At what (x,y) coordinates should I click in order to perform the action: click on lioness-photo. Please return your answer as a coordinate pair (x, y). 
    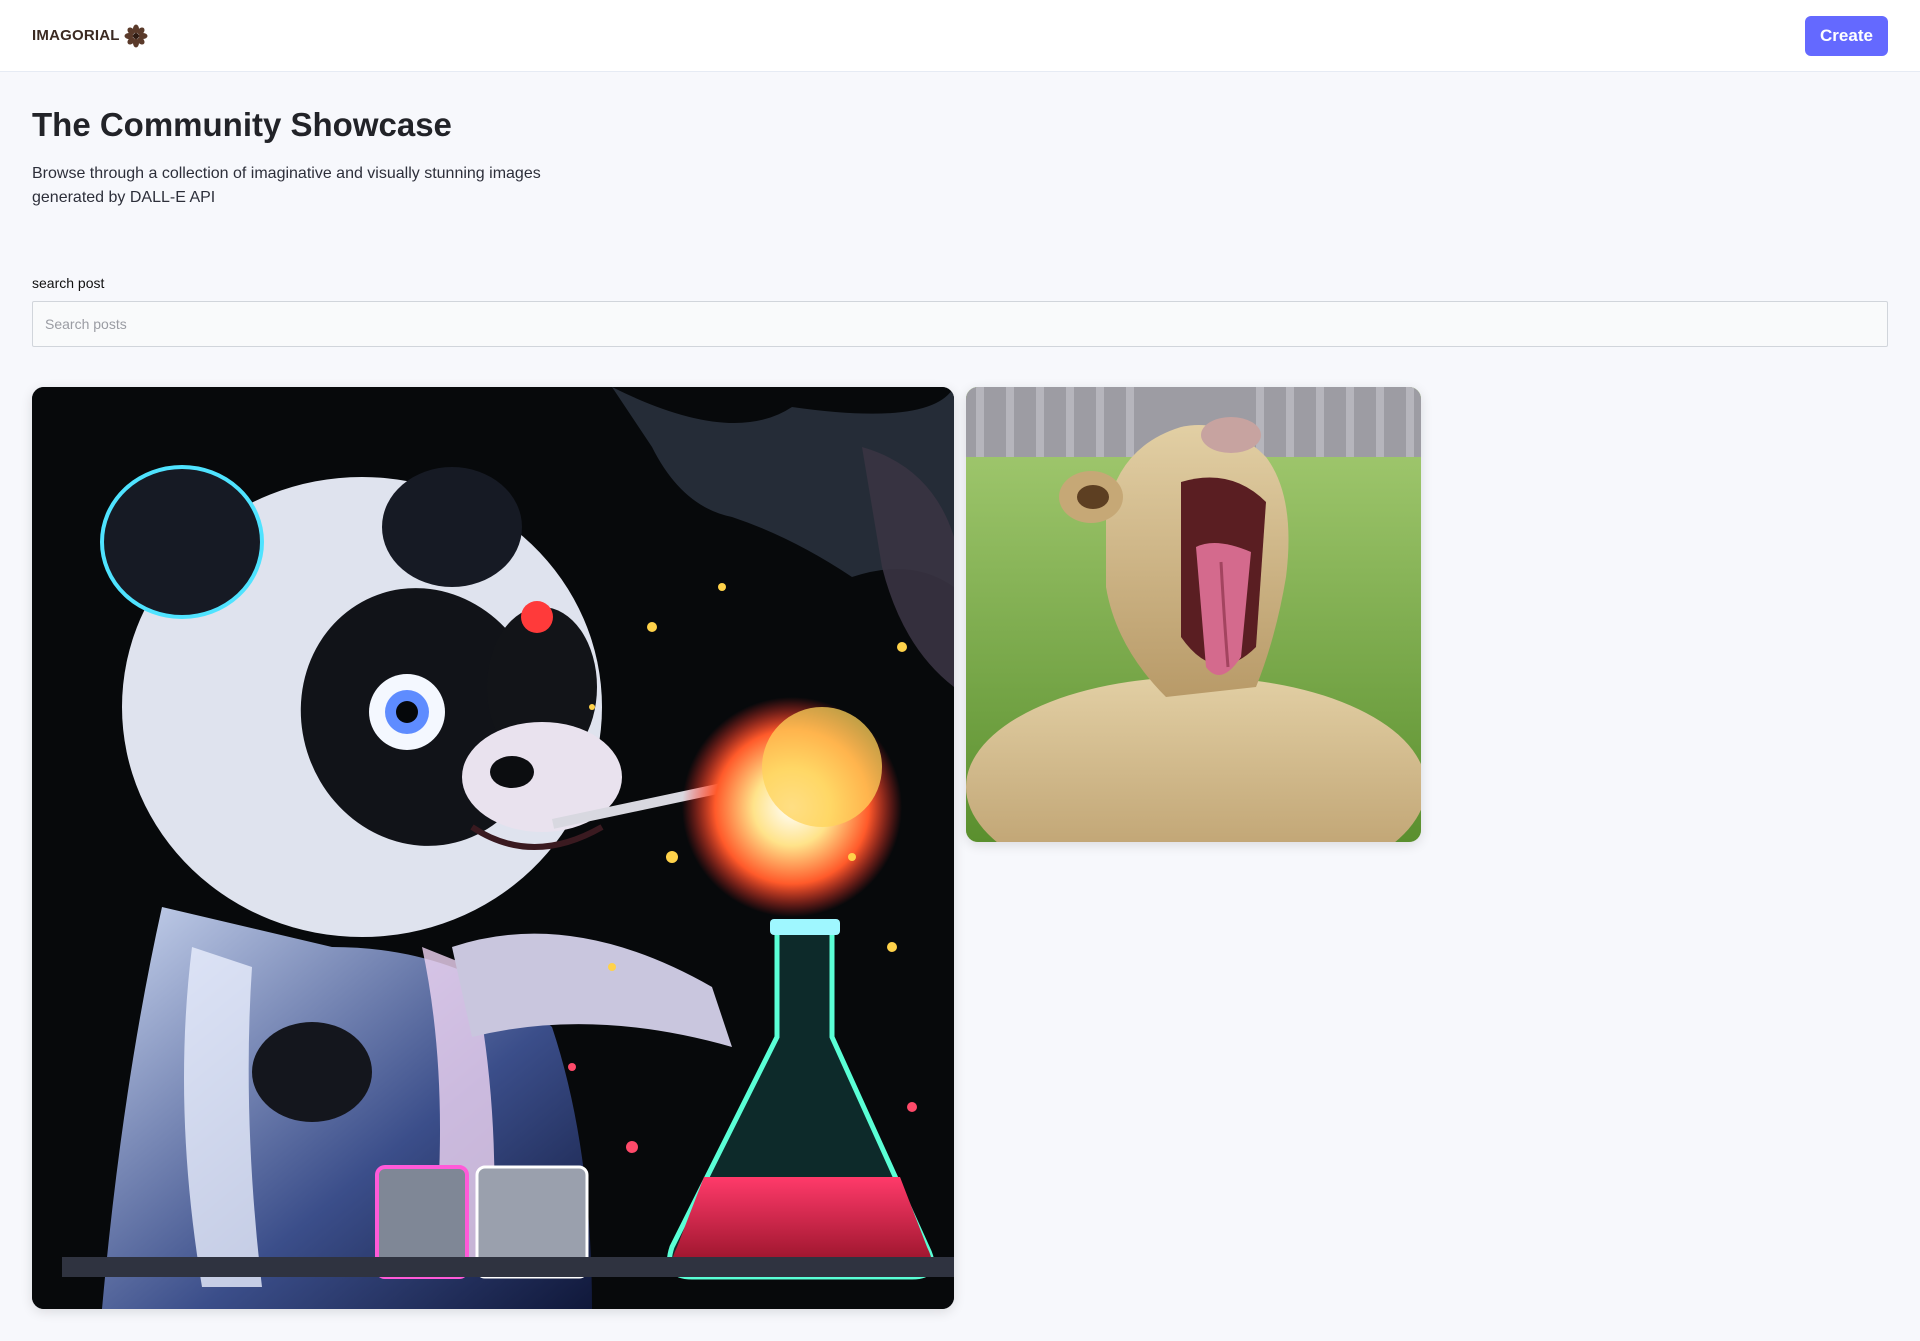
    Looking at the image, I should click on (1193, 614).